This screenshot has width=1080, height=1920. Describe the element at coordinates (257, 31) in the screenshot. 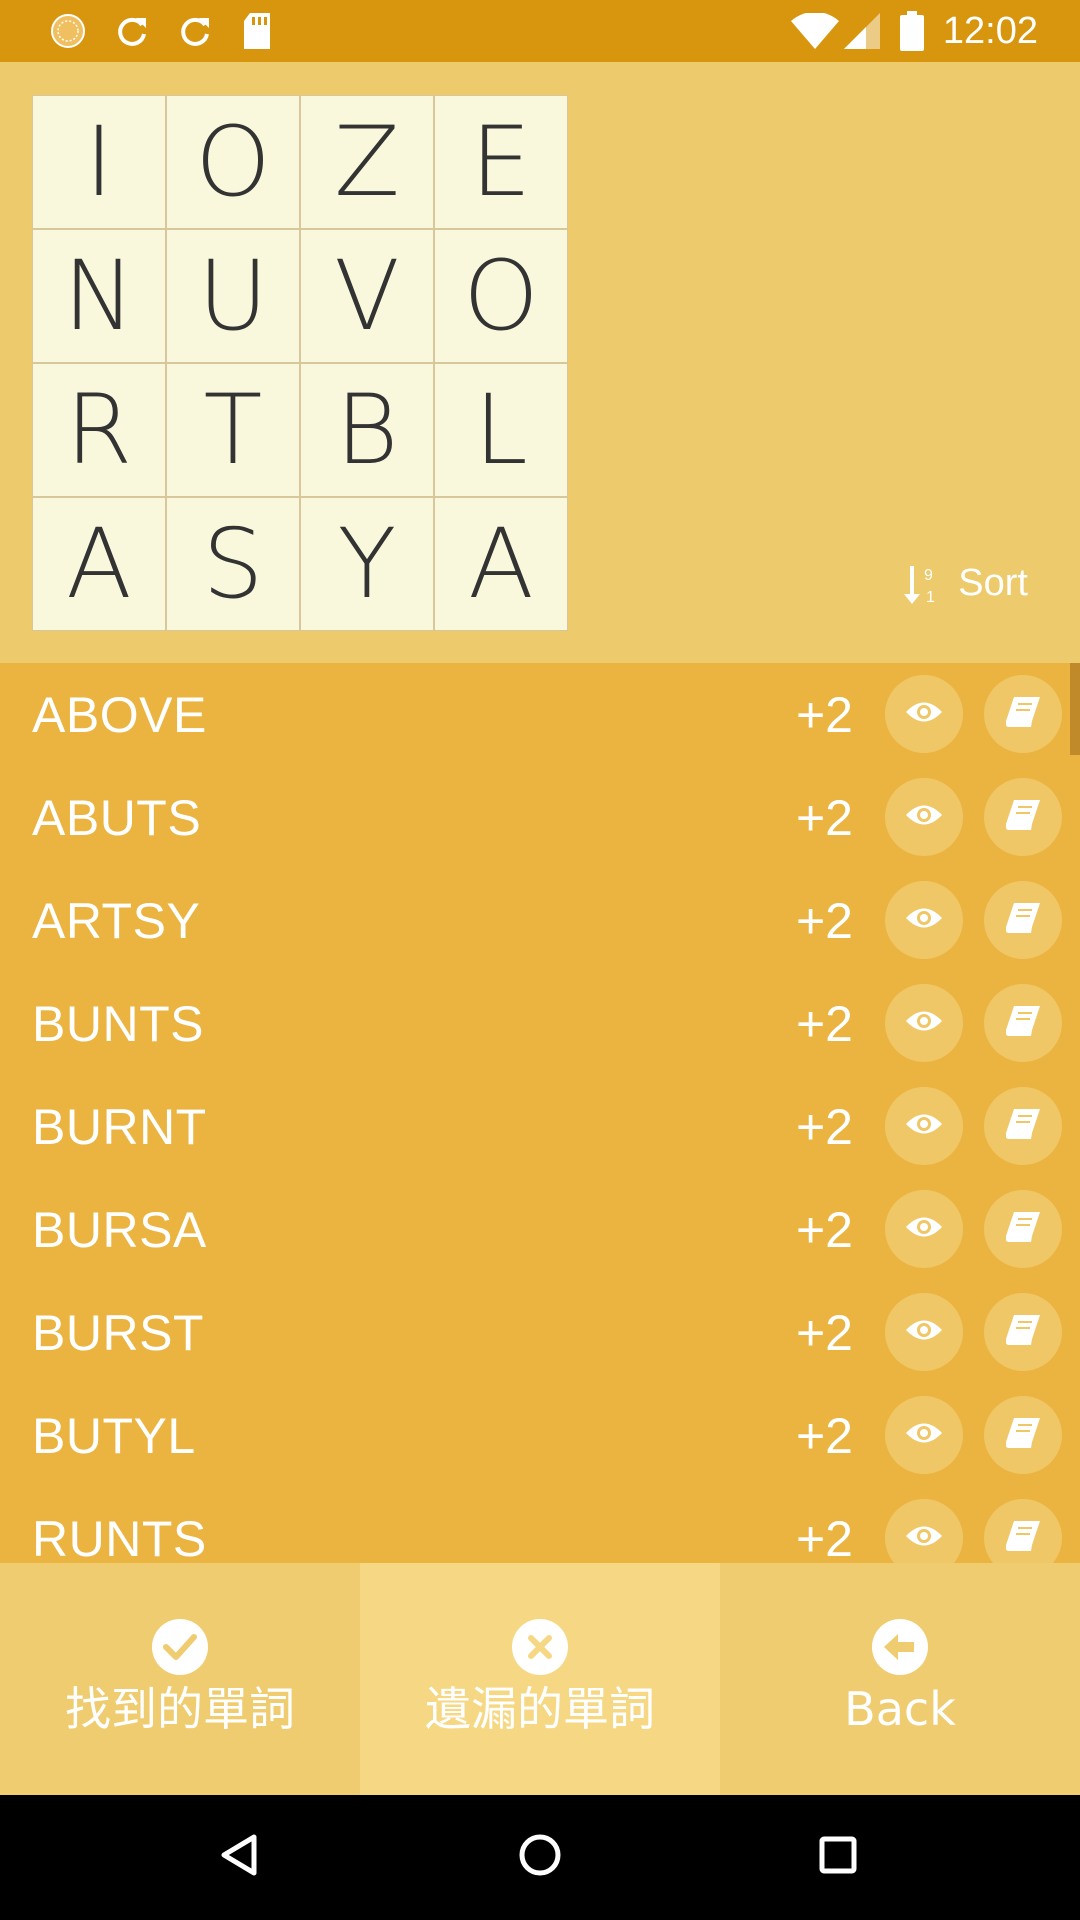

I see `sd-card-icon` at that location.